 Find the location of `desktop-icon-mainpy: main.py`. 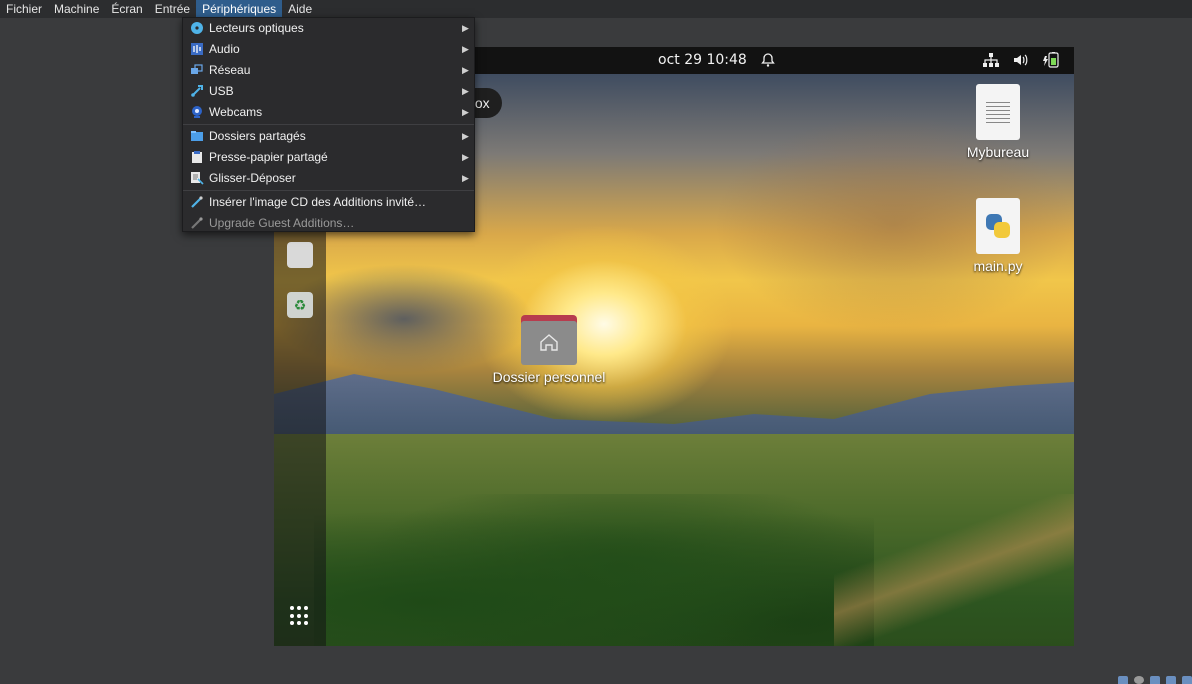

desktop-icon-mainpy: main.py is located at coordinates (998, 236).